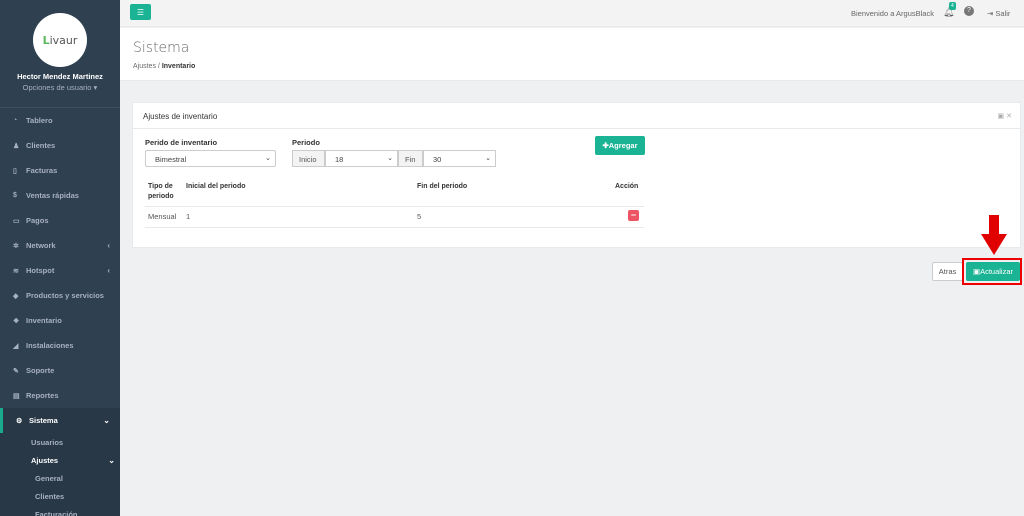  I want to click on inicio-addon: Inicio, so click(308, 158).